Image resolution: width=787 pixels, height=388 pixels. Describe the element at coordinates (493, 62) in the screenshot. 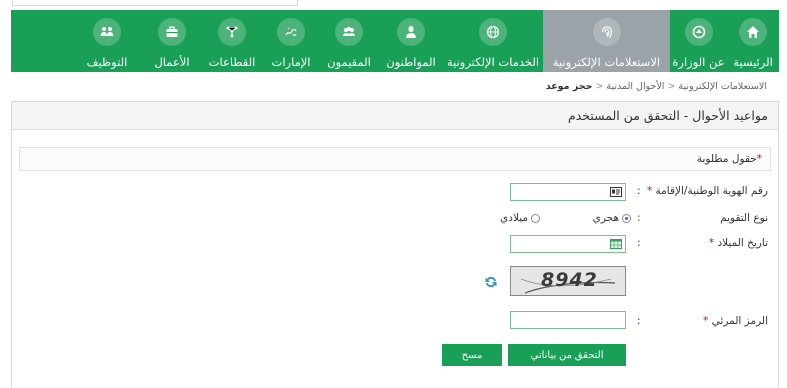

I see `nav-label-e-services: الخدمات الإلكترونية` at that location.